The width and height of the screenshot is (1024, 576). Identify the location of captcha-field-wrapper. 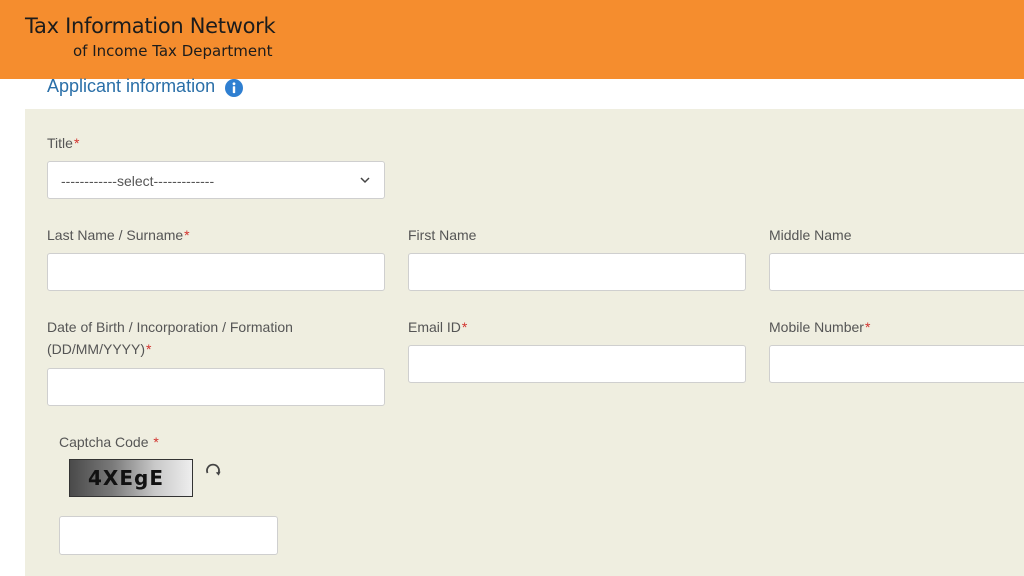
(168, 535).